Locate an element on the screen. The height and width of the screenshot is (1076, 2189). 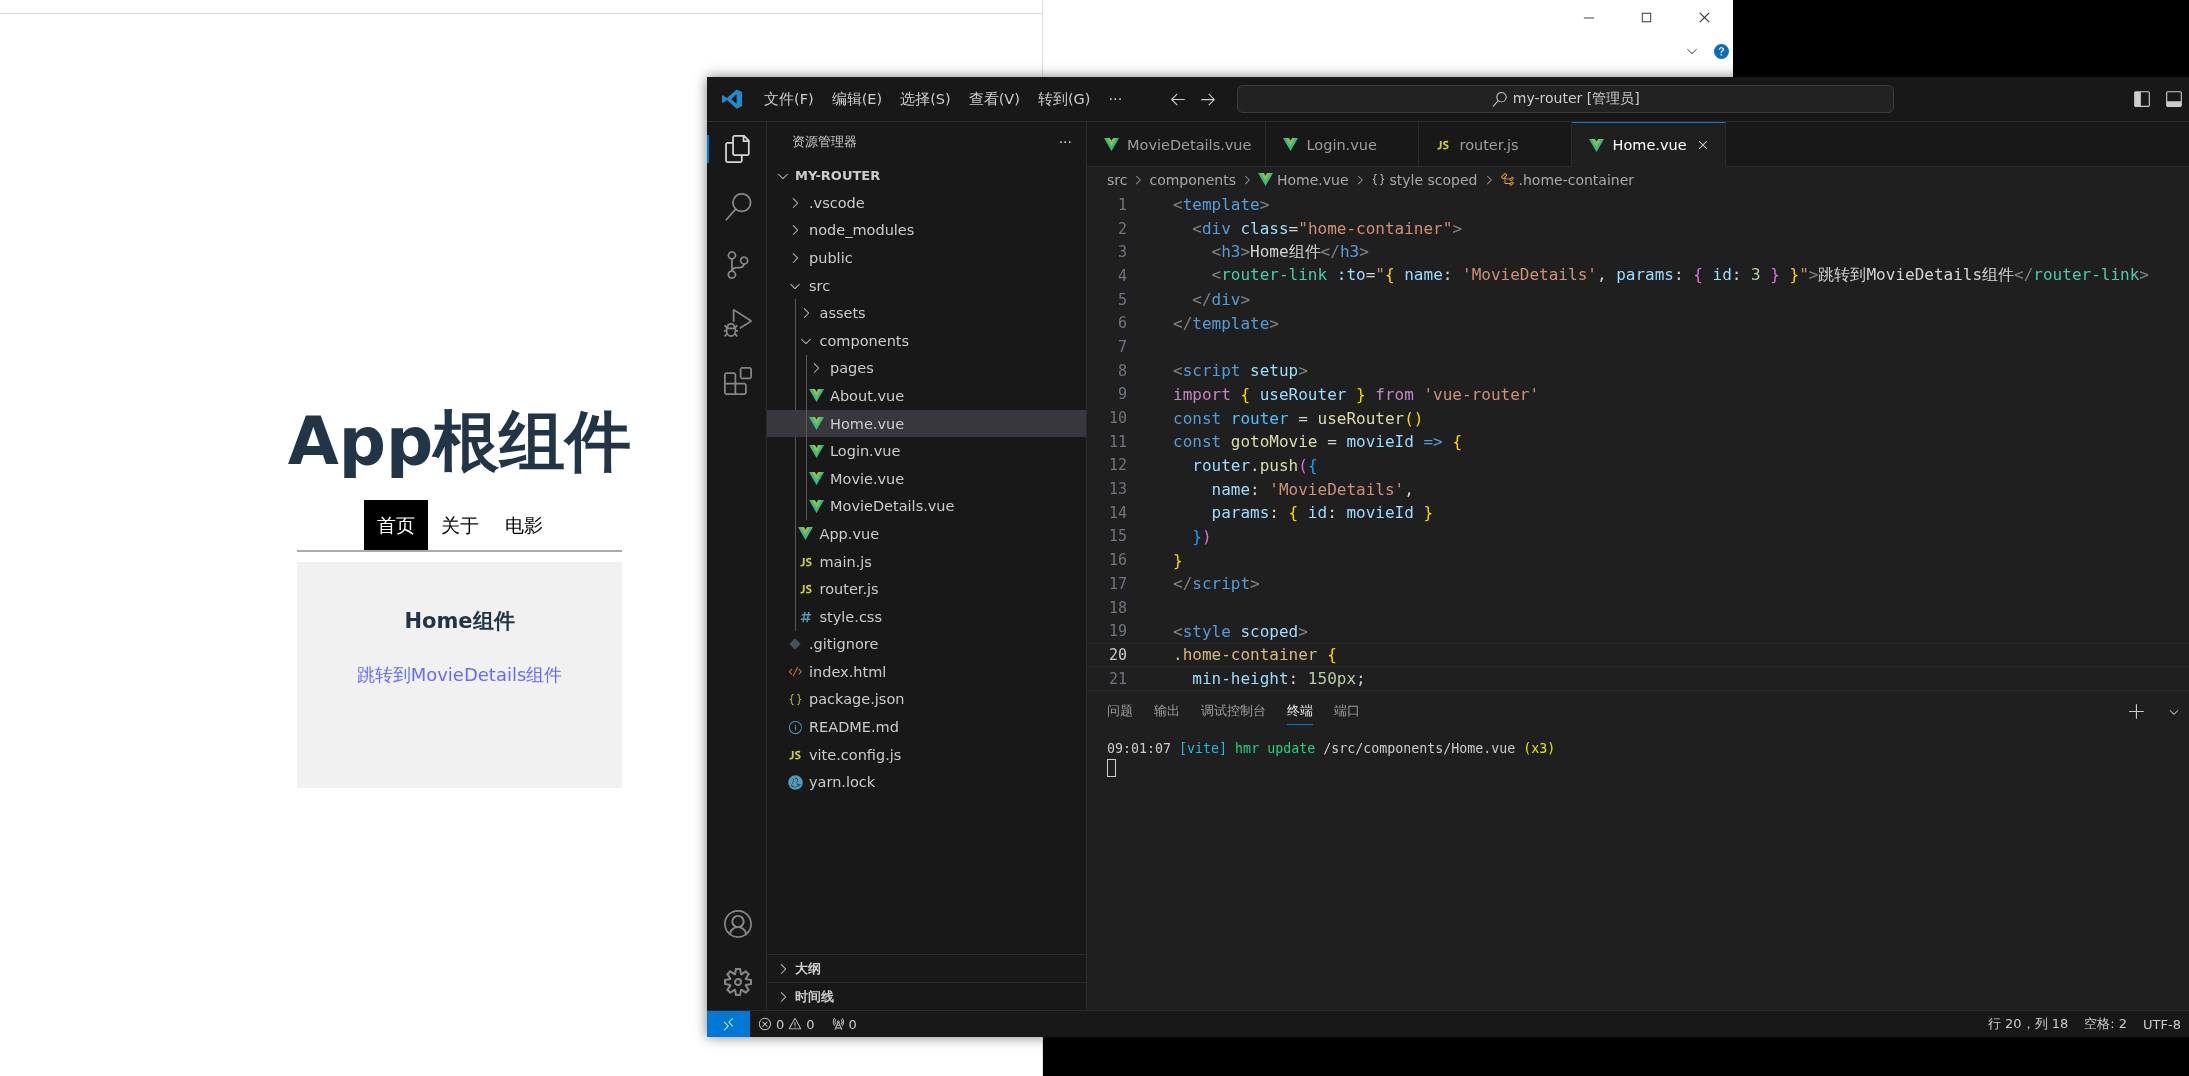
nav-link: 首页 is located at coordinates (395, 525).